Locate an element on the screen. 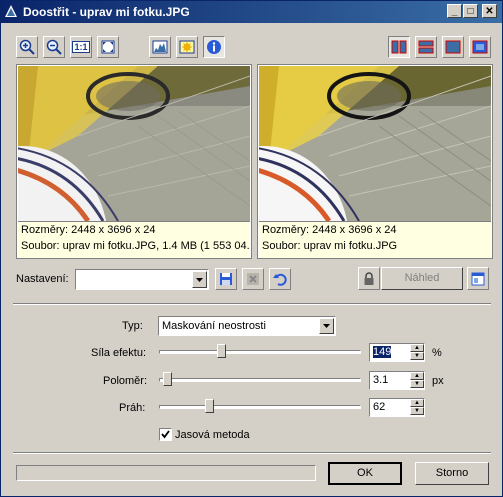 Image resolution: width=503 pixels, height=497 pixels. preview-button: Náhled is located at coordinates (422, 278).